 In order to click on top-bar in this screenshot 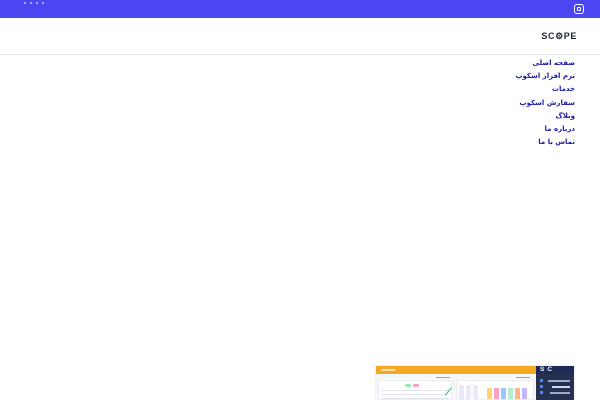, I will do `click(300, 9)`.